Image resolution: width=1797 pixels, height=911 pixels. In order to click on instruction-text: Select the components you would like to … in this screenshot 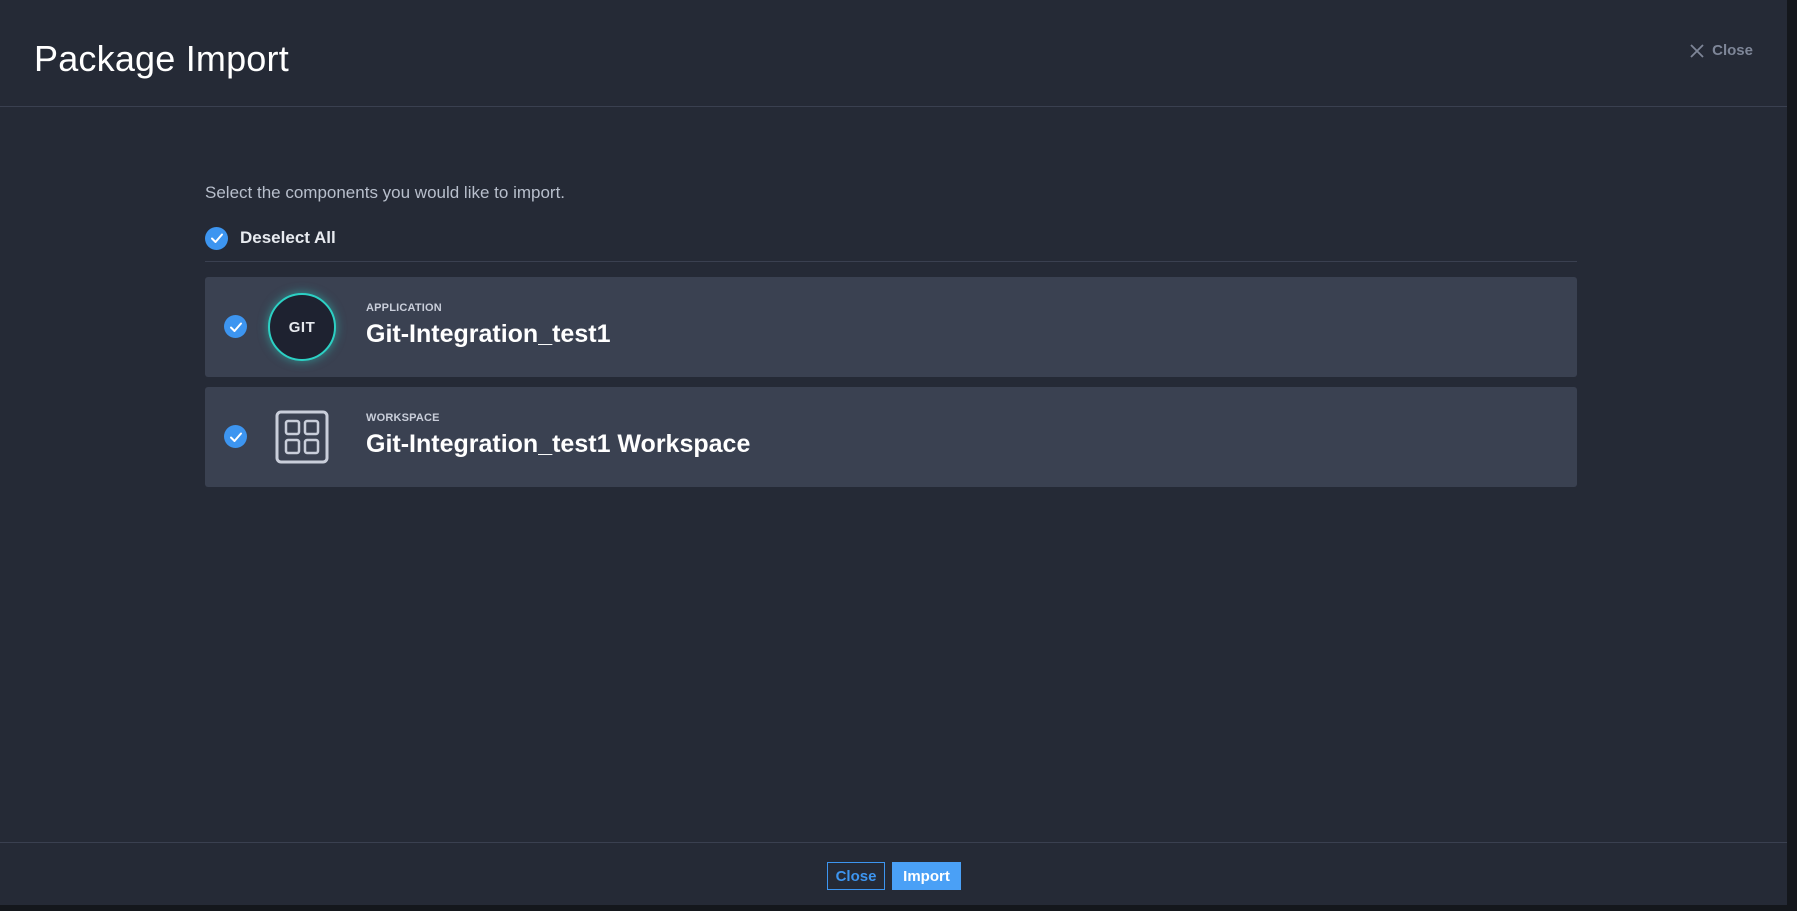, I will do `click(385, 192)`.